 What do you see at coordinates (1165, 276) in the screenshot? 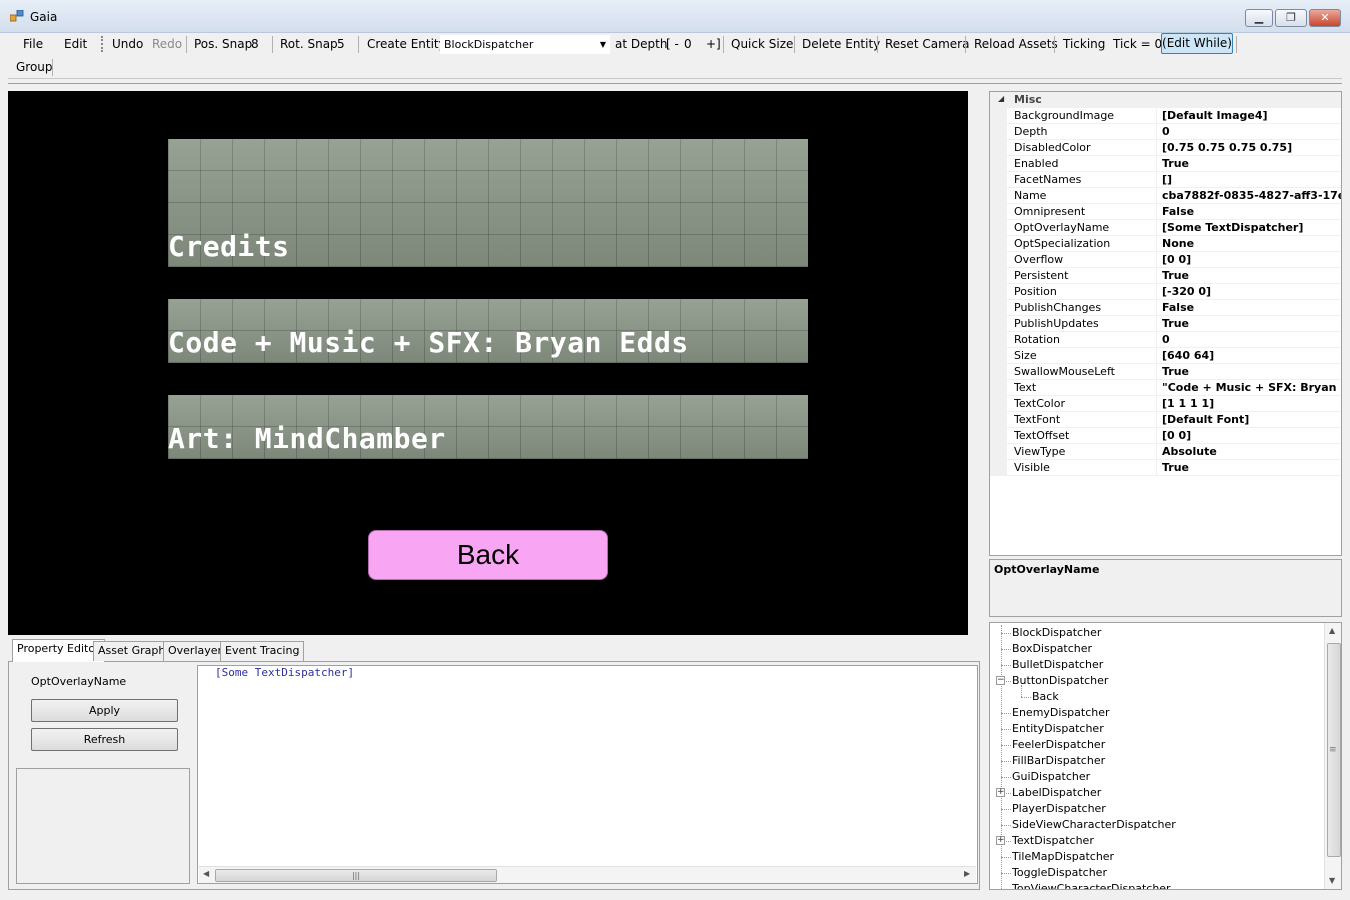
I see `property-row: Persistent True` at bounding box center [1165, 276].